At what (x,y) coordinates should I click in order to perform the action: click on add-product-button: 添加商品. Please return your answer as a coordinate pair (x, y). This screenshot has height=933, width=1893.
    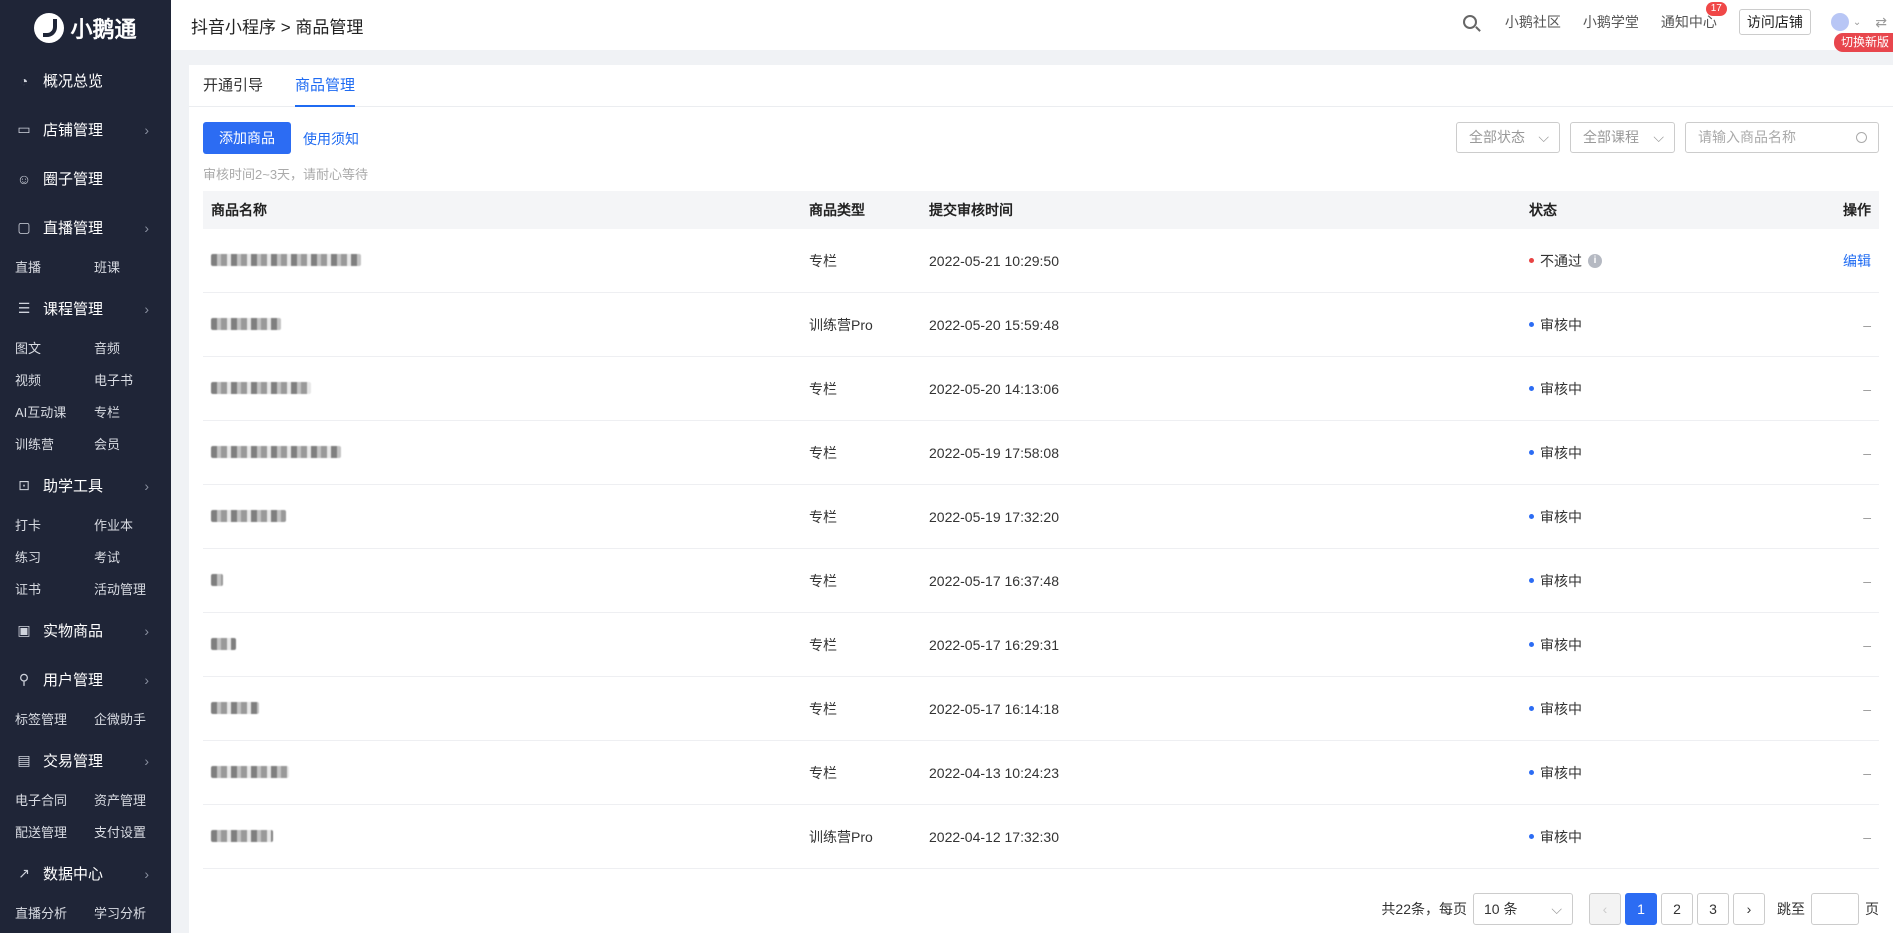
    Looking at the image, I should click on (247, 138).